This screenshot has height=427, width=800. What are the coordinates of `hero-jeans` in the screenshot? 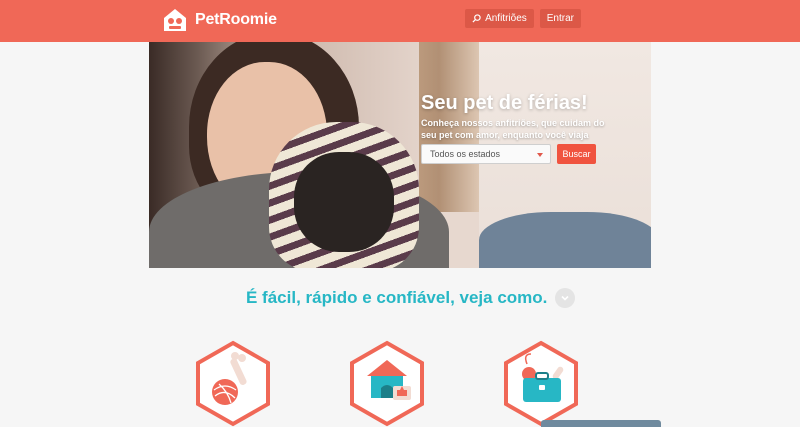 It's located at (565, 240).